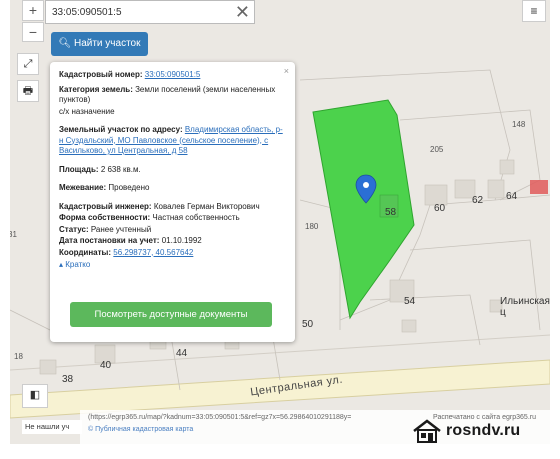 This screenshot has width=560, height=459. What do you see at coordinates (121, 129) in the screenshot?
I see `address-label: Земельный участок по адресу:` at bounding box center [121, 129].